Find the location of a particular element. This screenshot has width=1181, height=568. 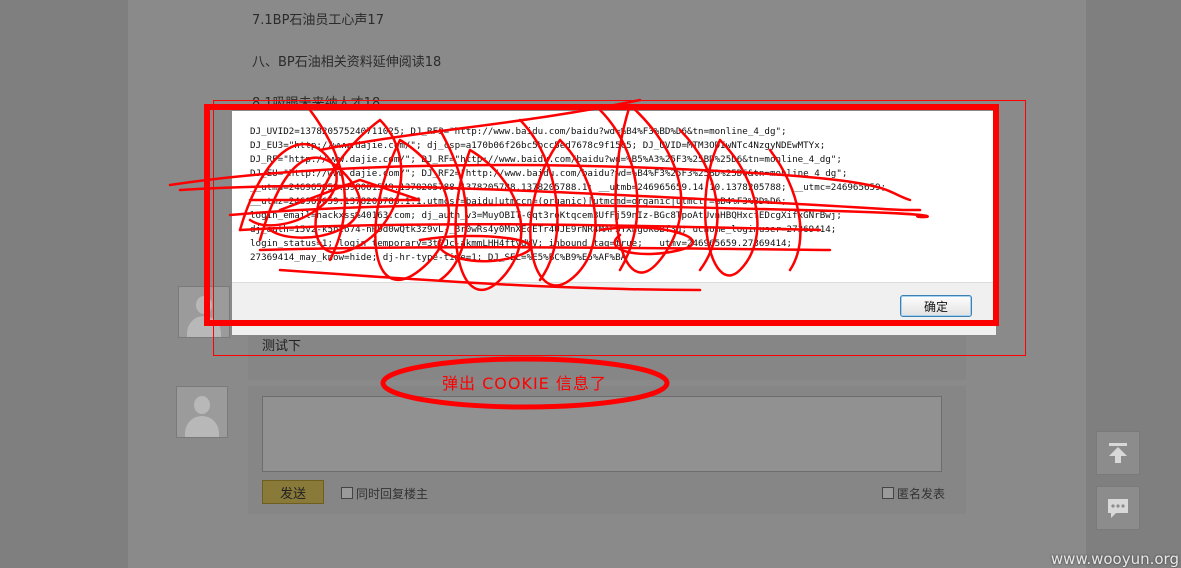

annotation-text: 弹出 COOKIE 信息了 is located at coordinates (524, 383).